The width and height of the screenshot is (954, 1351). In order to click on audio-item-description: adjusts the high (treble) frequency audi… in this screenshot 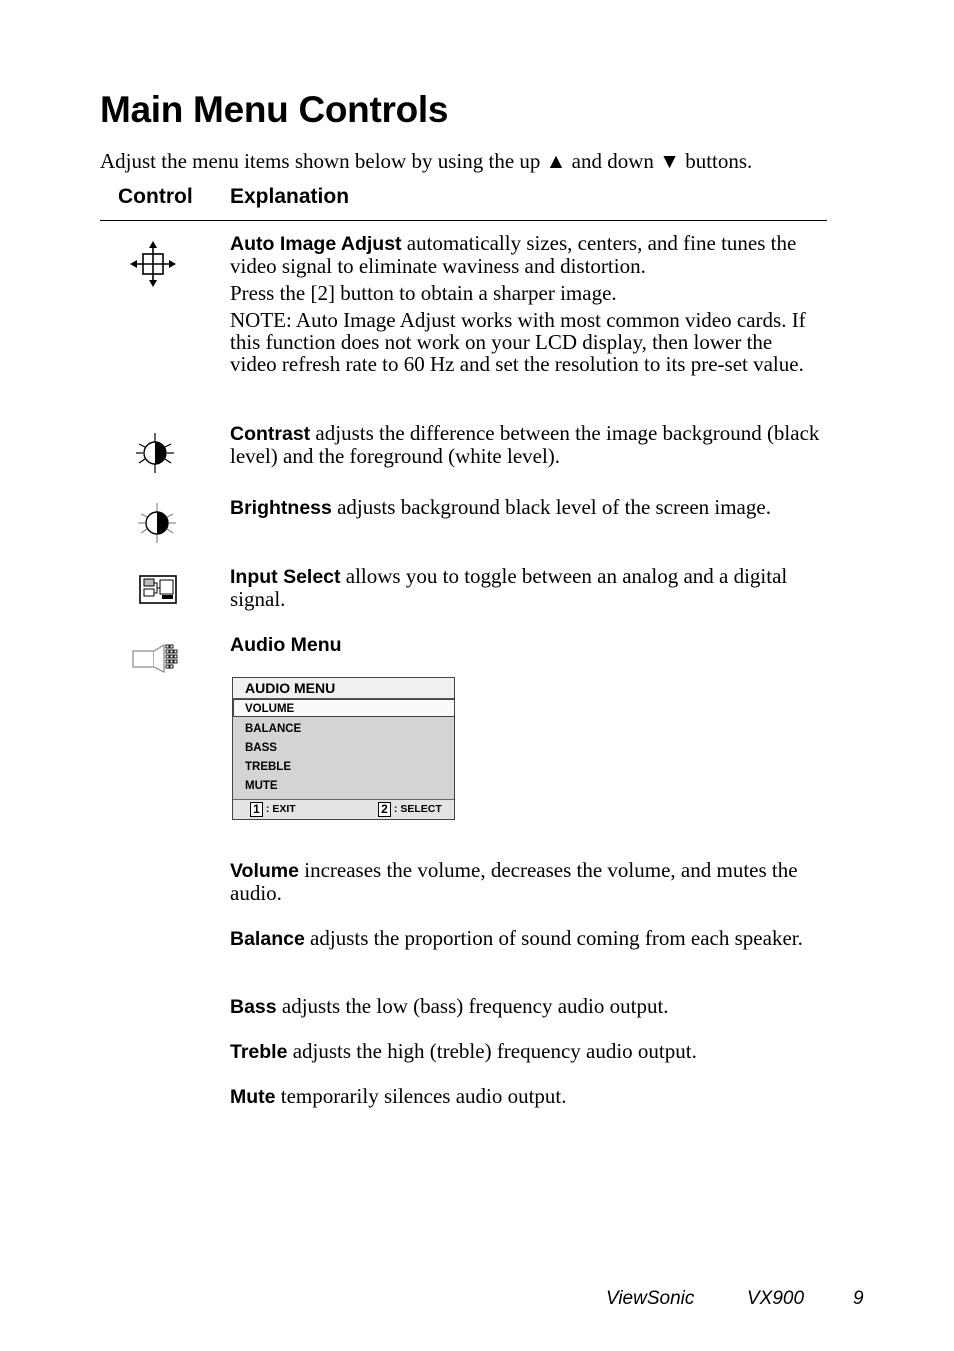, I will do `click(492, 1051)`.